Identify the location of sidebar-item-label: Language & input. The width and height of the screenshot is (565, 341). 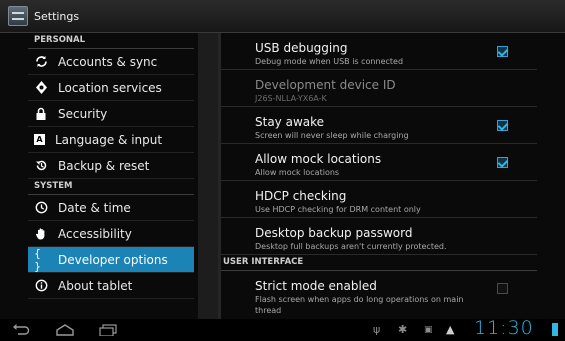
(109, 139).